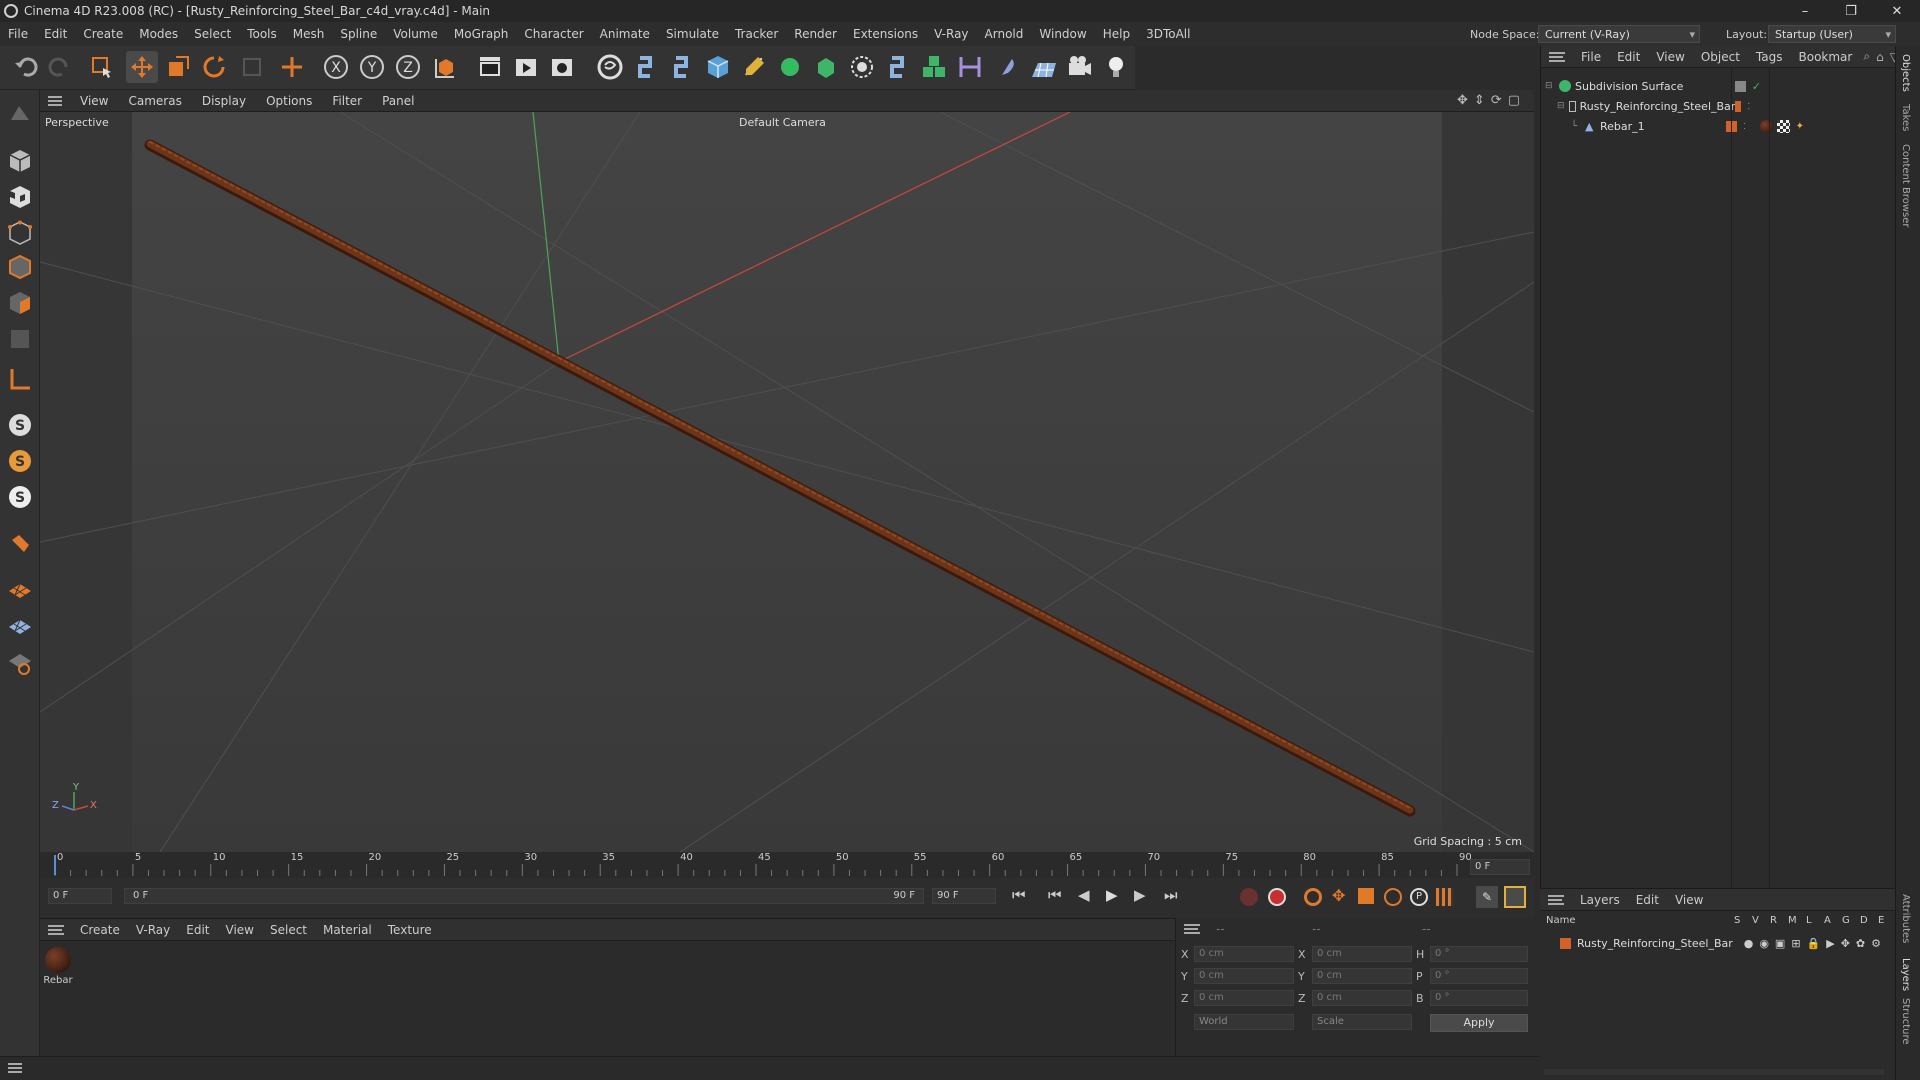 The height and width of the screenshot is (1080, 1920). I want to click on object-row-rebar: └ ▲ Rebar_1 ⁚ ✦, so click(1718, 126).